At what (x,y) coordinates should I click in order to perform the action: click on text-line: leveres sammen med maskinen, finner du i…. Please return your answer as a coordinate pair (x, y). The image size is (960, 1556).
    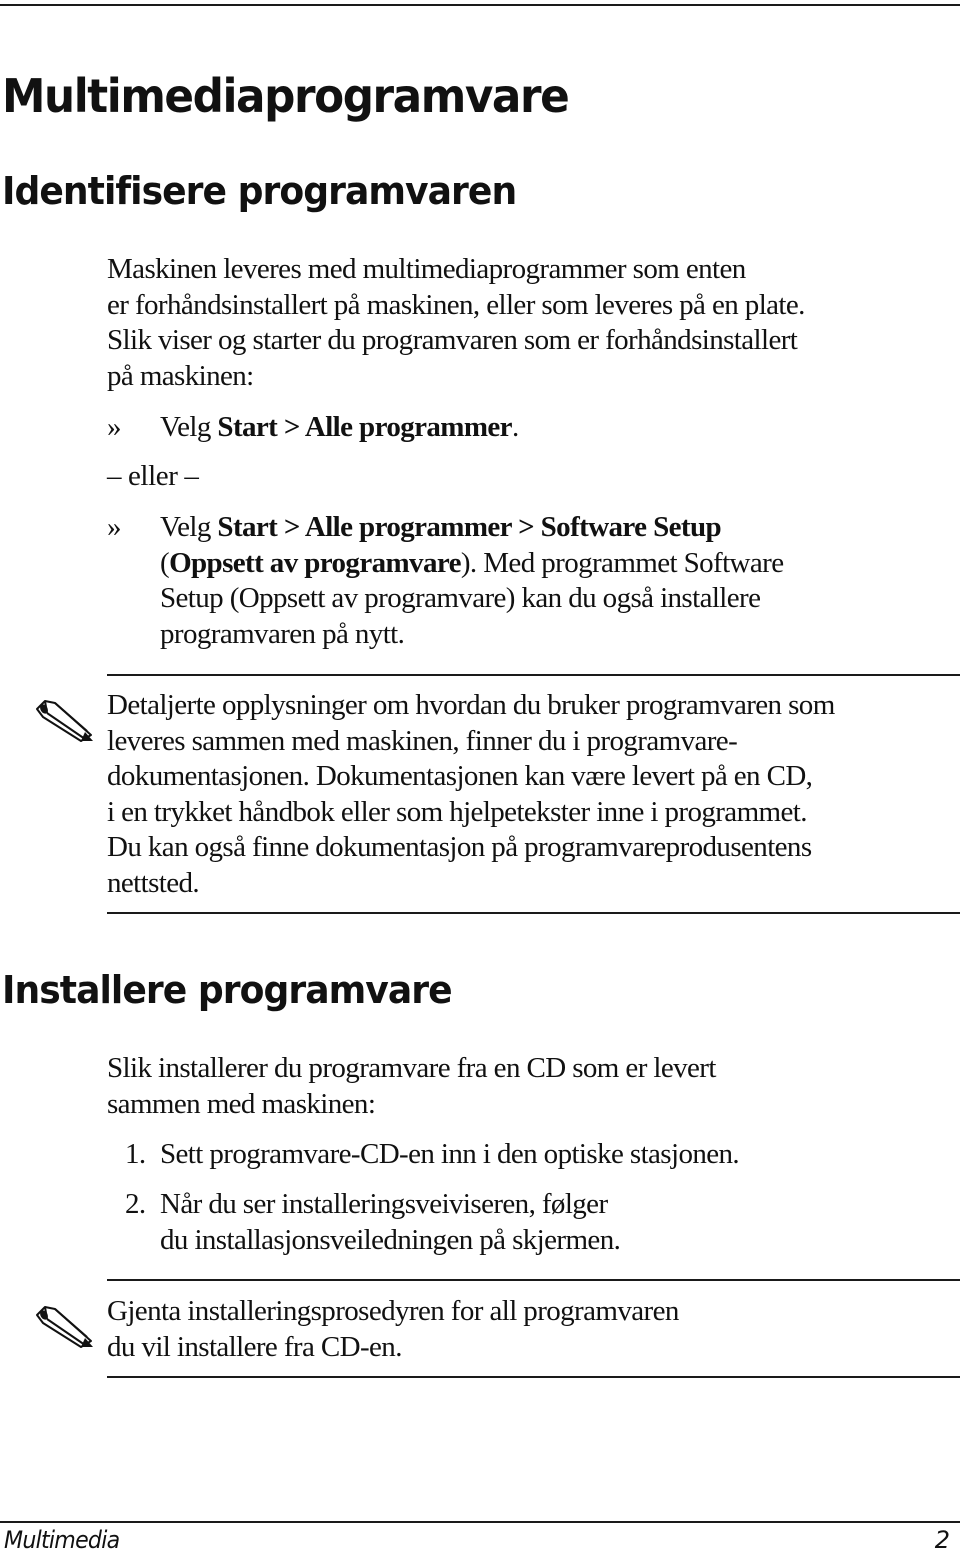
    Looking at the image, I should click on (422, 740).